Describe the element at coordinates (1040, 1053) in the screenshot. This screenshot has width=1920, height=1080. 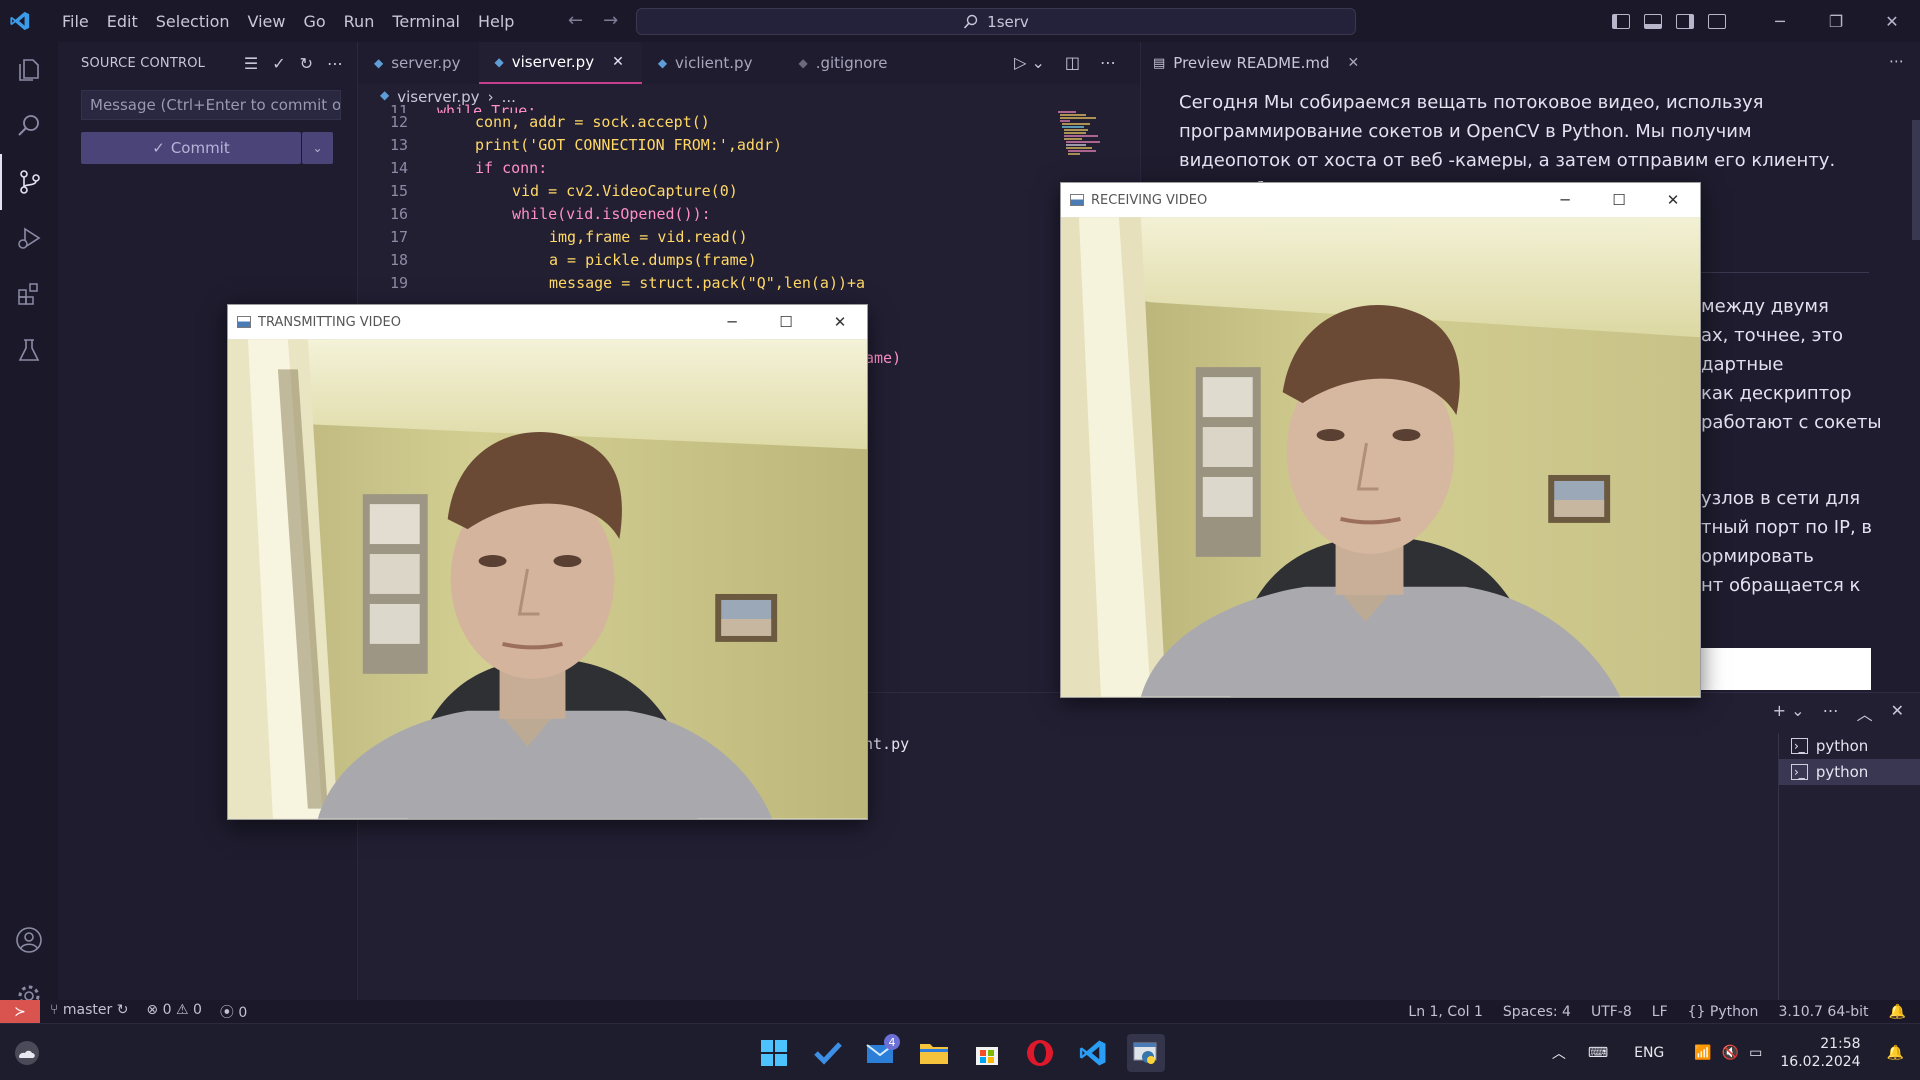
I see `opera-browser-icon` at that location.